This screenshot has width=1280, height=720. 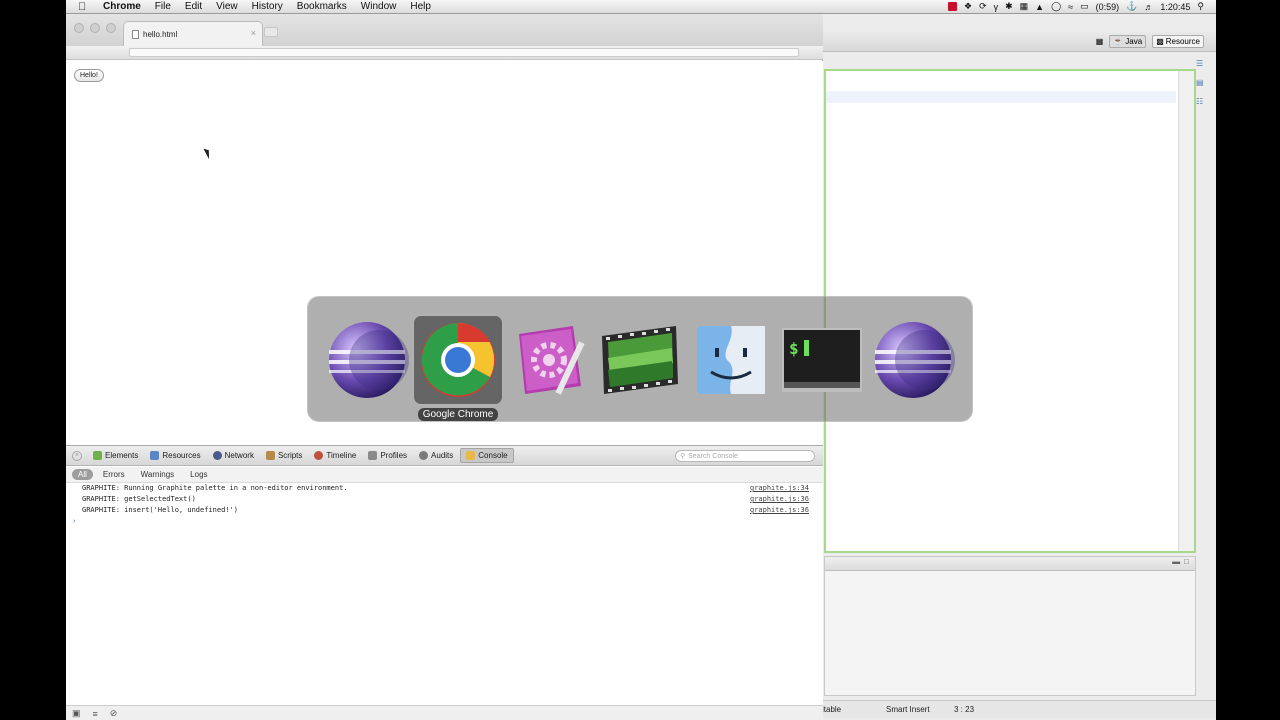 I want to click on console-prompt: ›, so click(x=444, y=521).